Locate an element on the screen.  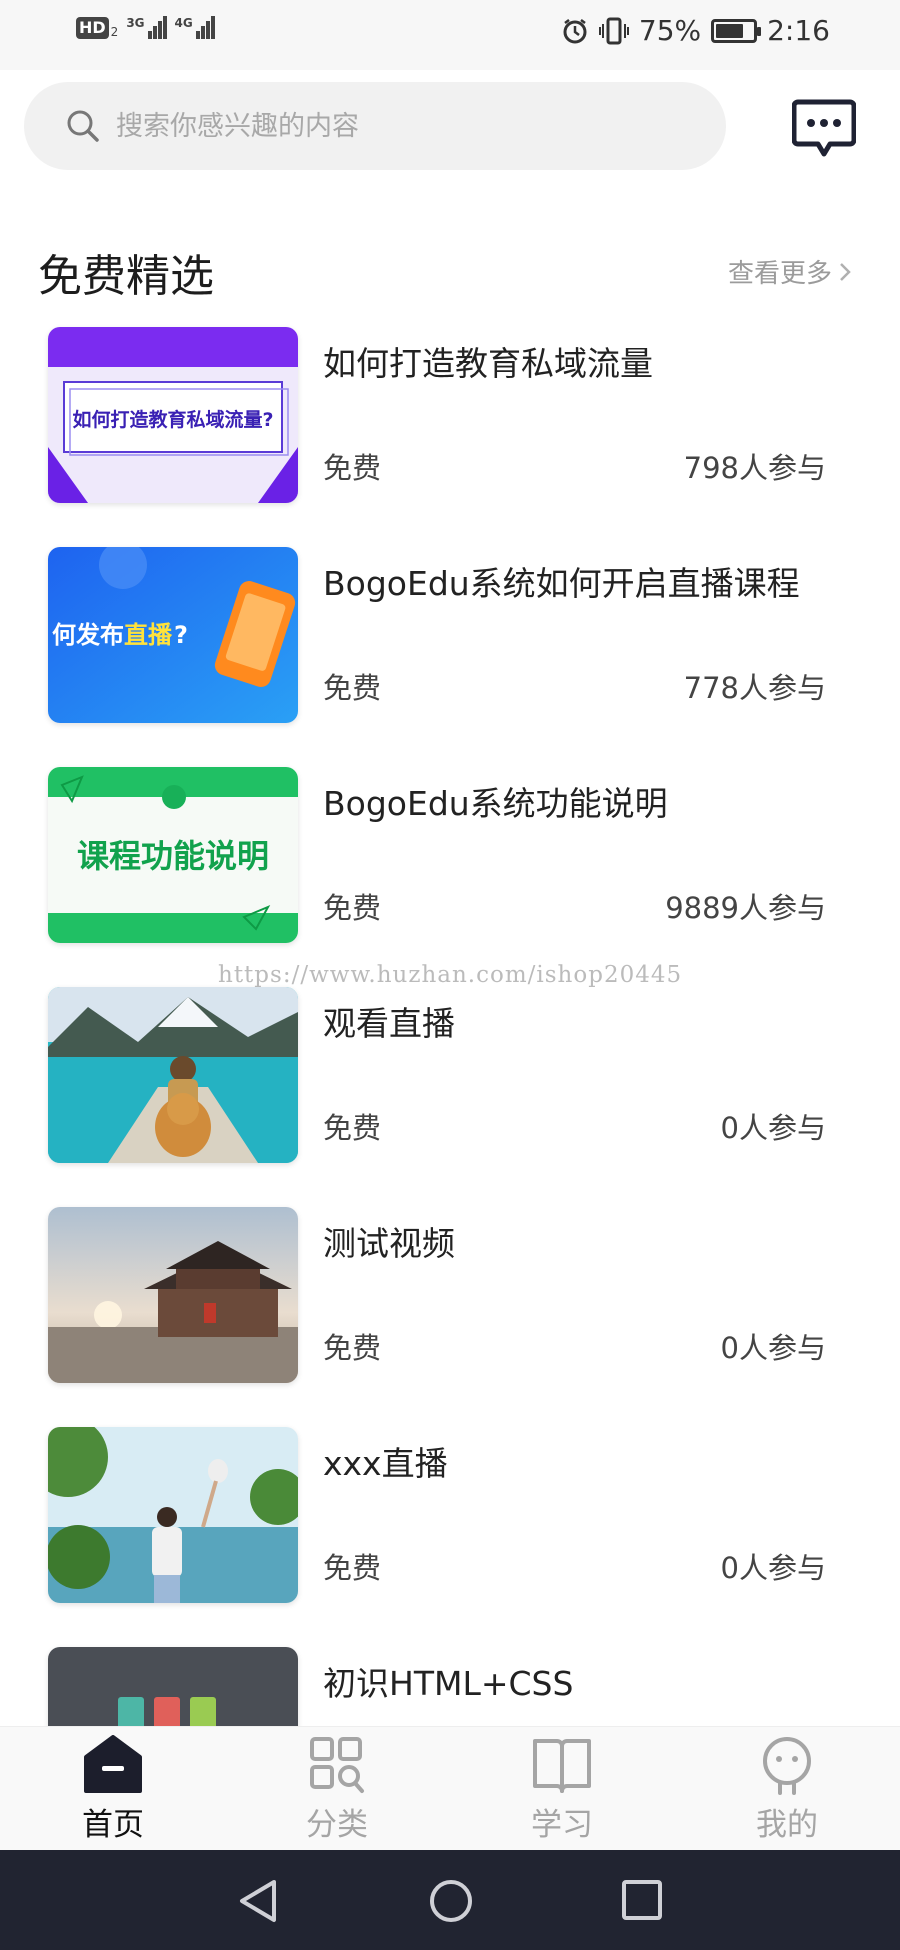
search-bar is located at coordinates (375, 126).